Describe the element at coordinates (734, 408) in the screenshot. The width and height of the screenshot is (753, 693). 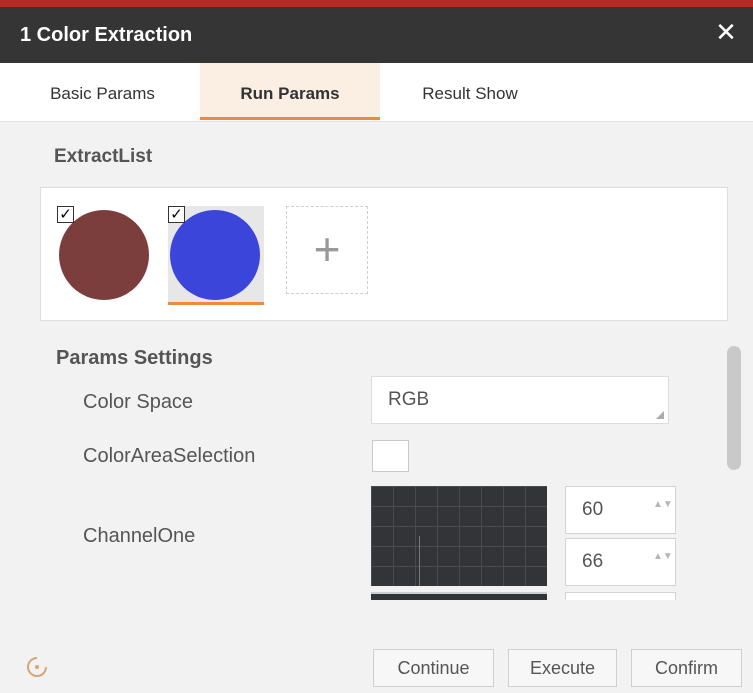
I see `params-scrollbar` at that location.